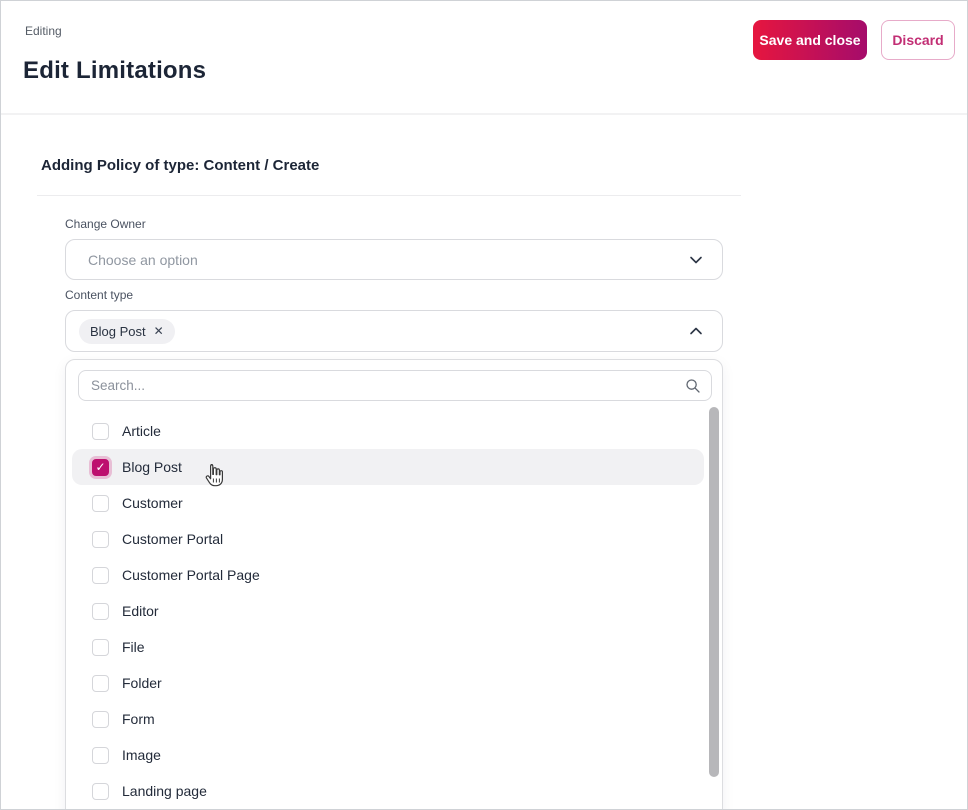 The width and height of the screenshot is (968, 810). Describe the element at coordinates (173, 539) in the screenshot. I see `option-label: Customer Portal` at that location.